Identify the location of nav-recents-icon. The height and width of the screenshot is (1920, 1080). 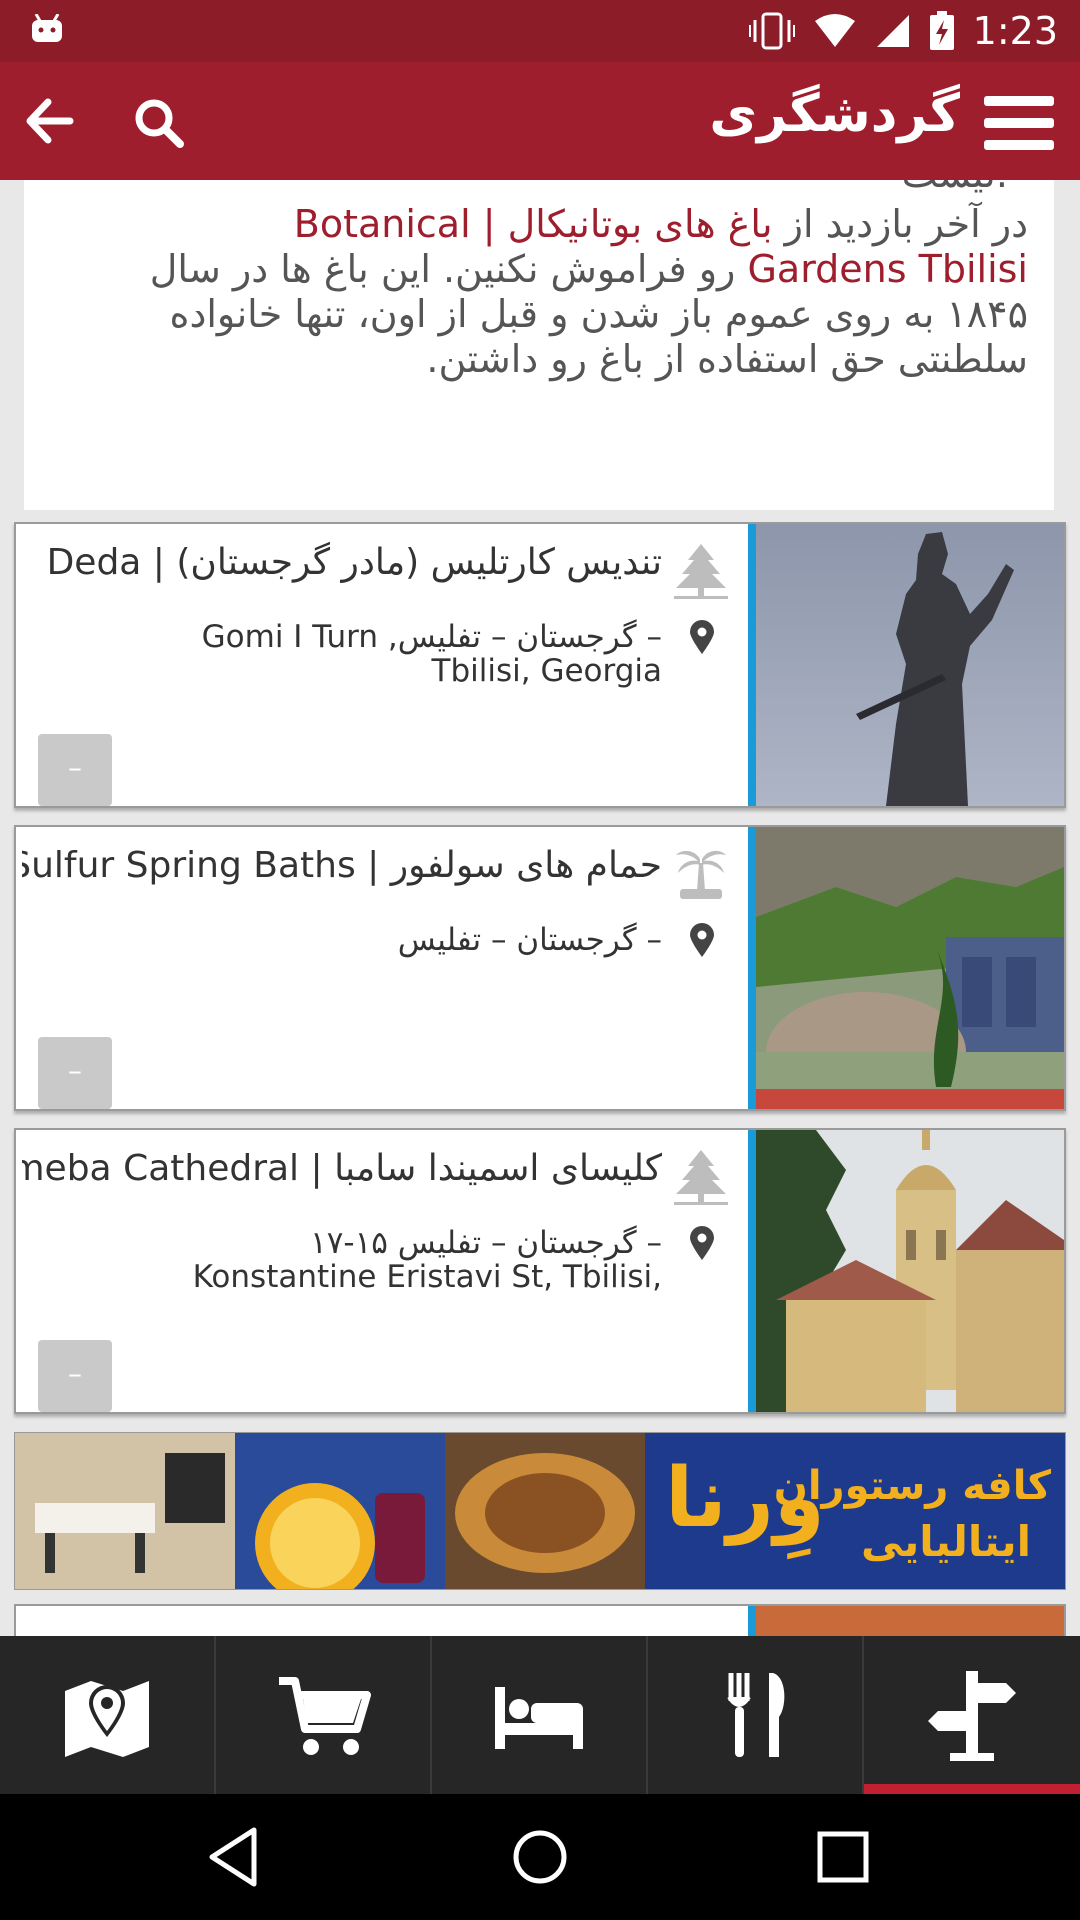
(843, 1857).